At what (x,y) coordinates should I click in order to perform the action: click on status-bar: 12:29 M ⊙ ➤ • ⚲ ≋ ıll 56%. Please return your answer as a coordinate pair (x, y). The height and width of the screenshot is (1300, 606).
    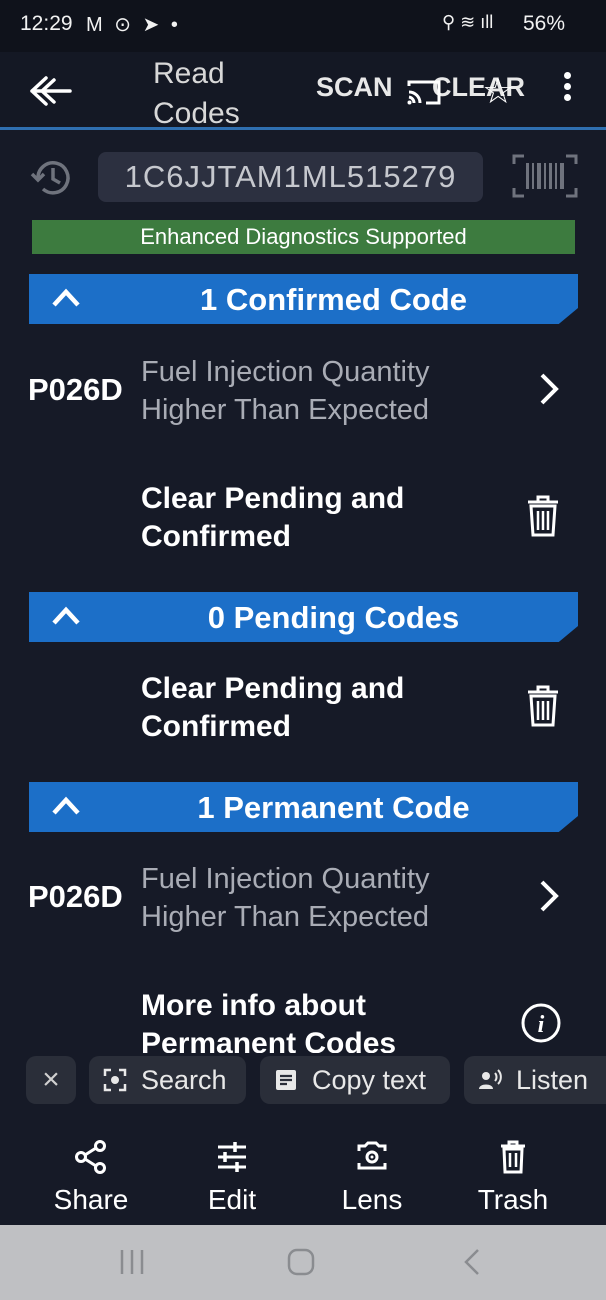
    Looking at the image, I should click on (303, 26).